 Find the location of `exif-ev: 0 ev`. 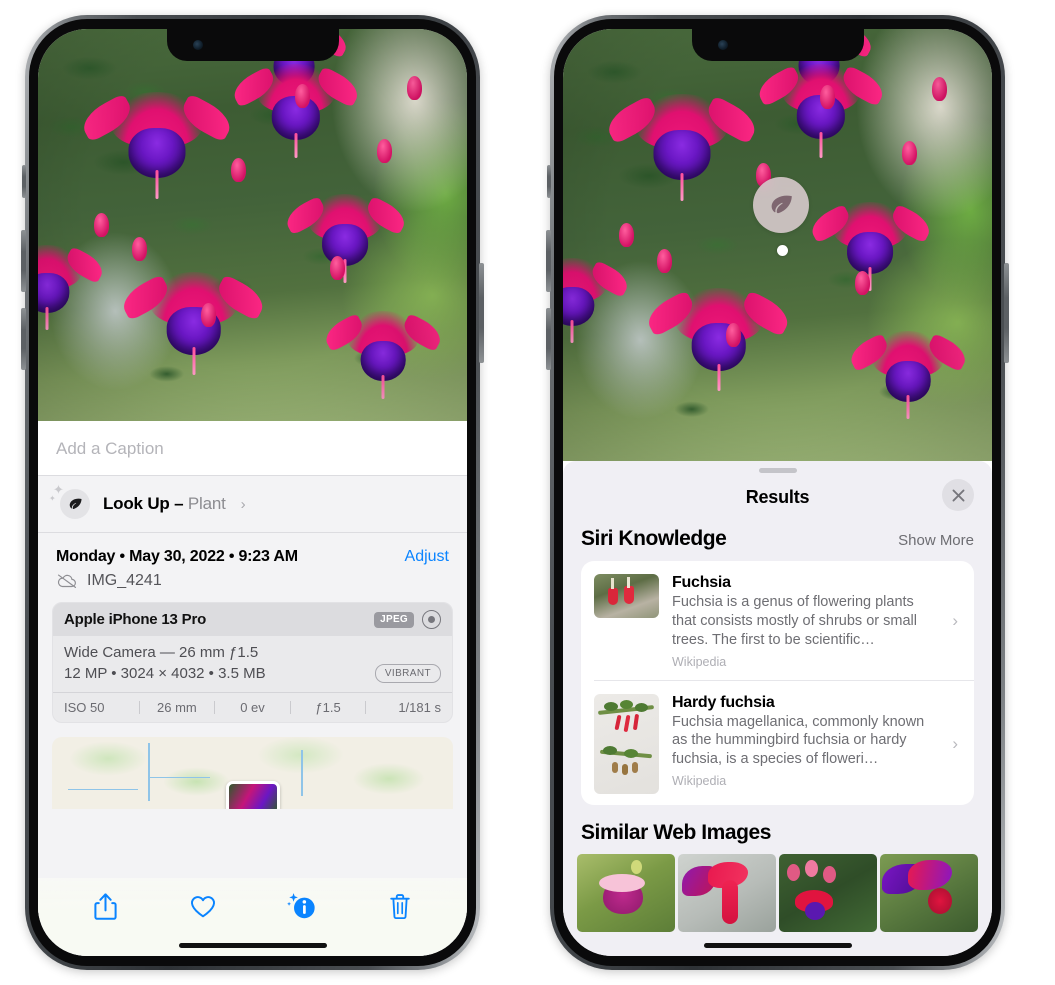

exif-ev: 0 ev is located at coordinates (252, 707).